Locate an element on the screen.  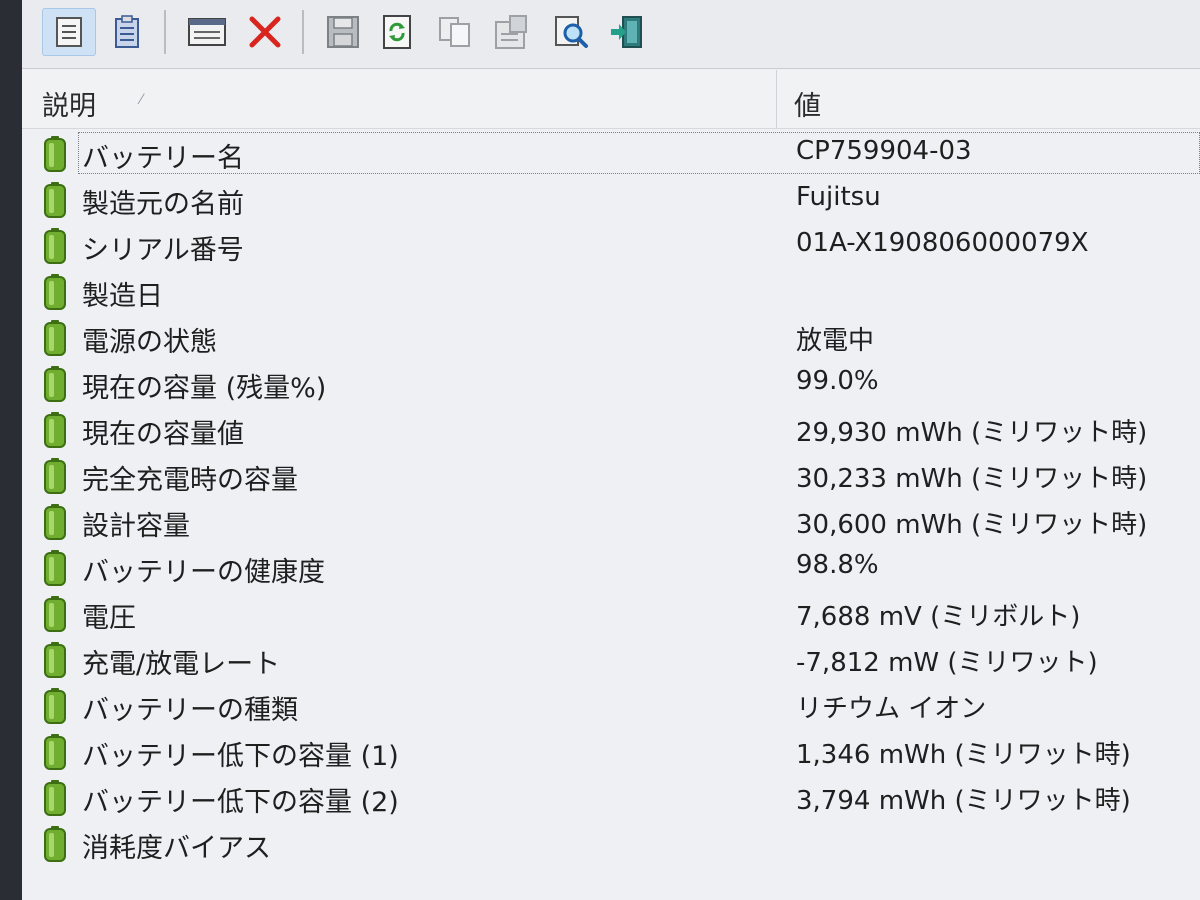
row-value: 30,600 mWh (ミリワット時) is located at coordinates (972, 525).